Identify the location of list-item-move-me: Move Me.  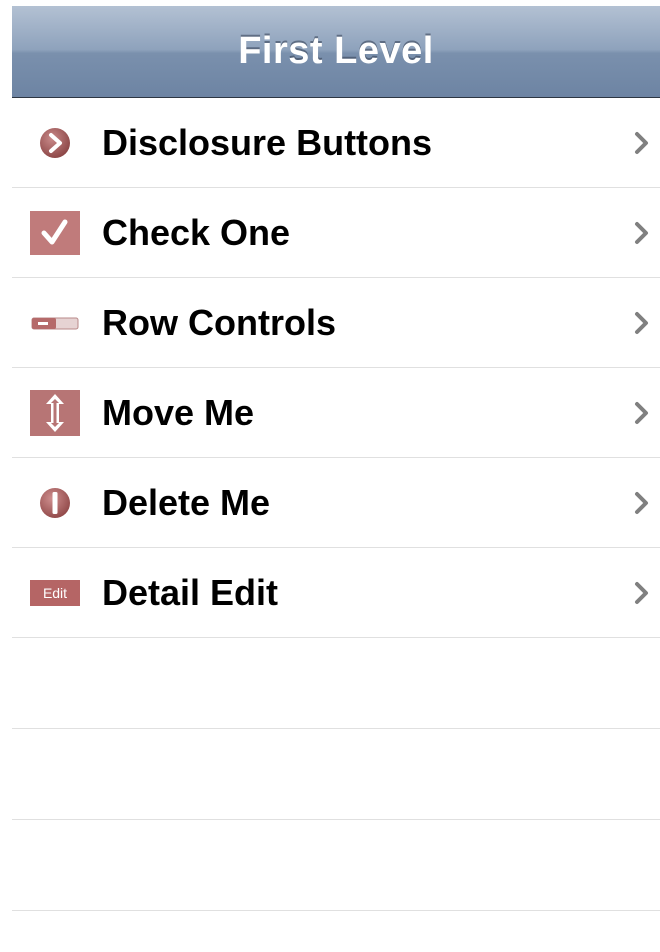
(336, 413).